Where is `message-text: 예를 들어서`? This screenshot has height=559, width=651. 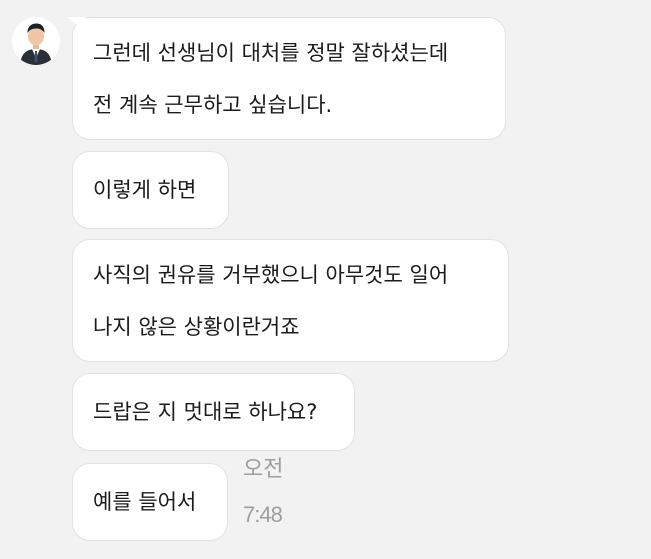 message-text: 예를 들어서 is located at coordinates (145, 502).